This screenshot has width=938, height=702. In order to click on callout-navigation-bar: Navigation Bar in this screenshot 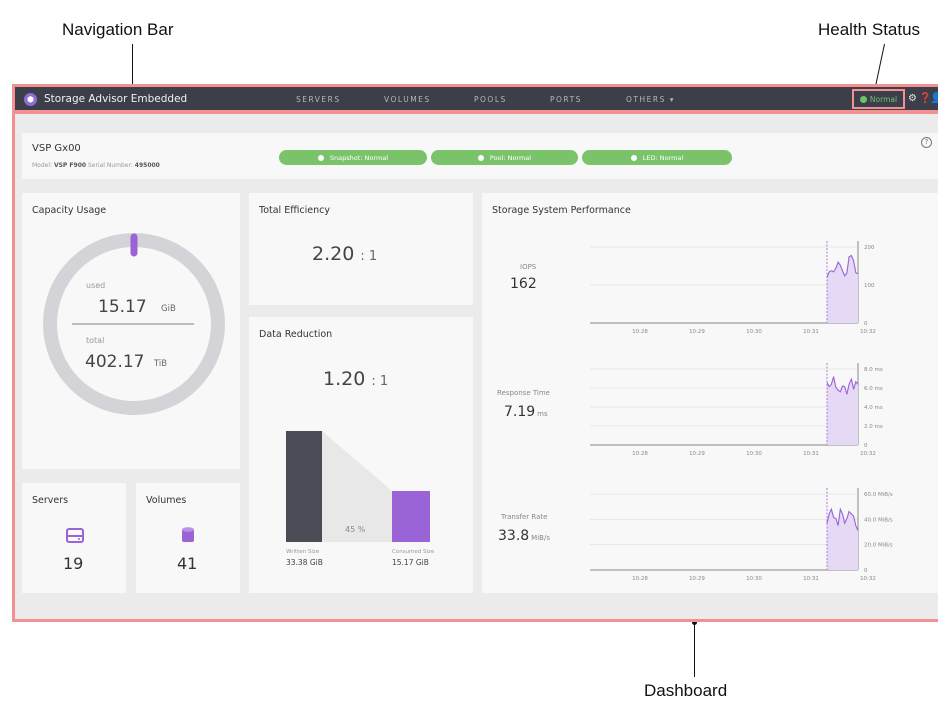, I will do `click(118, 29)`.